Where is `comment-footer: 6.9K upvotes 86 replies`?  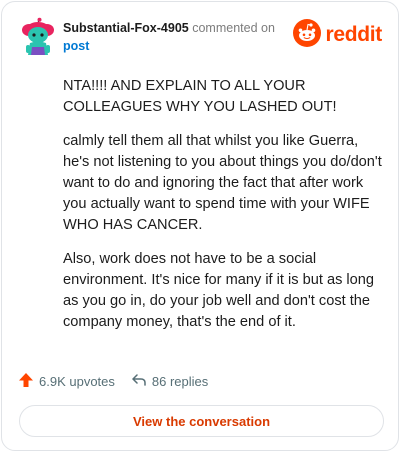
comment-footer: 6.9K upvotes 86 replies is located at coordinates (113, 381).